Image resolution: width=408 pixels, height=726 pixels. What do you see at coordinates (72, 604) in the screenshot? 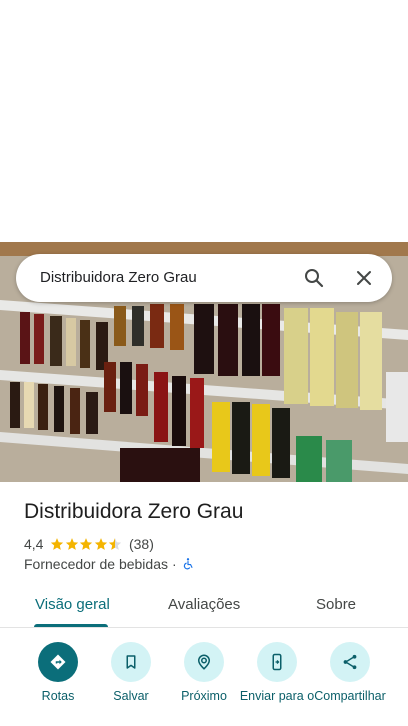
I see `tab-overview: Visão geral` at bounding box center [72, 604].